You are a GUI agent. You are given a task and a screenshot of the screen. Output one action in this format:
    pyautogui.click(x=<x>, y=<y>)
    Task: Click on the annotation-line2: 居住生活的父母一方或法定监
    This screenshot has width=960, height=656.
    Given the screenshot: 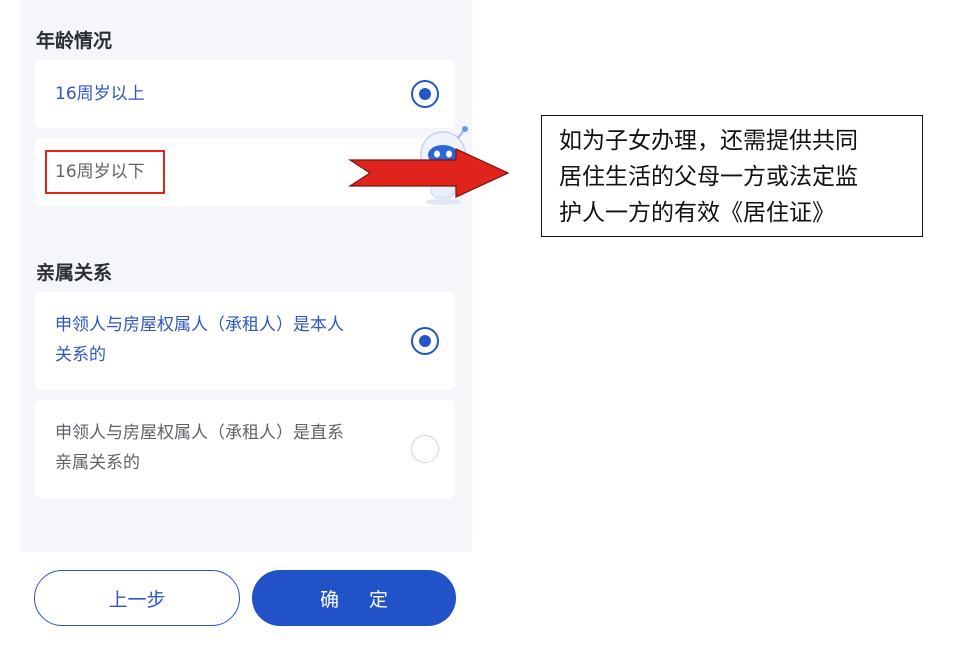 What is the action you would take?
    pyautogui.click(x=708, y=177)
    